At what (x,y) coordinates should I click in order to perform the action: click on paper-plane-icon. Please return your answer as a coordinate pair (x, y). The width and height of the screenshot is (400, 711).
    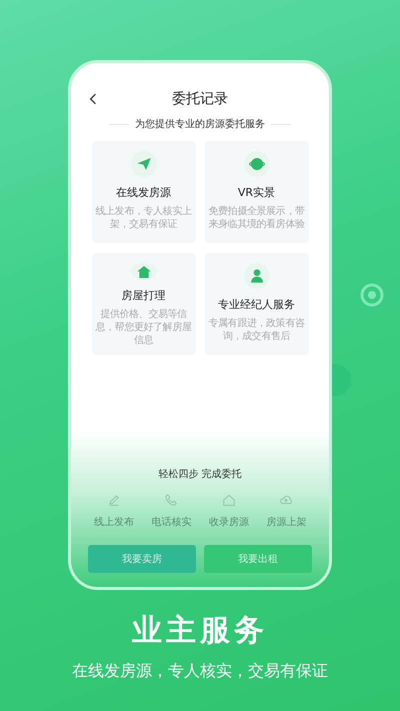
    Looking at the image, I should click on (144, 164).